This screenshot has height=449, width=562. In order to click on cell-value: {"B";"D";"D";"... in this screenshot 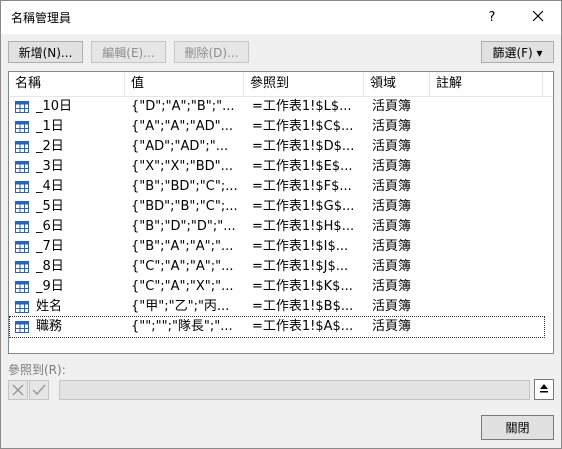, I will do `click(183, 226)`.